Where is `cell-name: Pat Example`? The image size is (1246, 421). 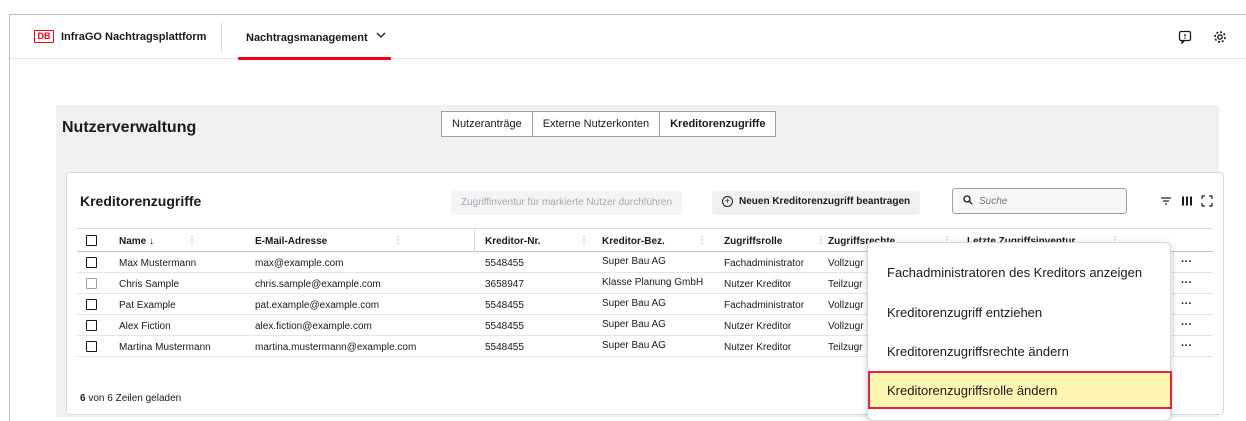
cell-name: Pat Example is located at coordinates (147, 305).